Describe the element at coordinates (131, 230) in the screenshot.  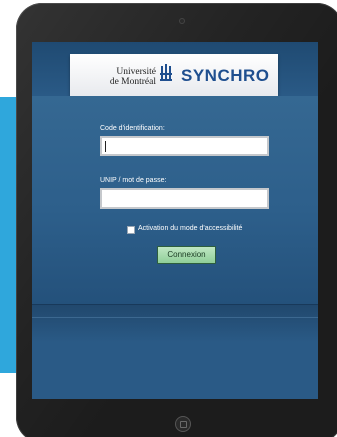
I see `accessibility-checkbox` at that location.